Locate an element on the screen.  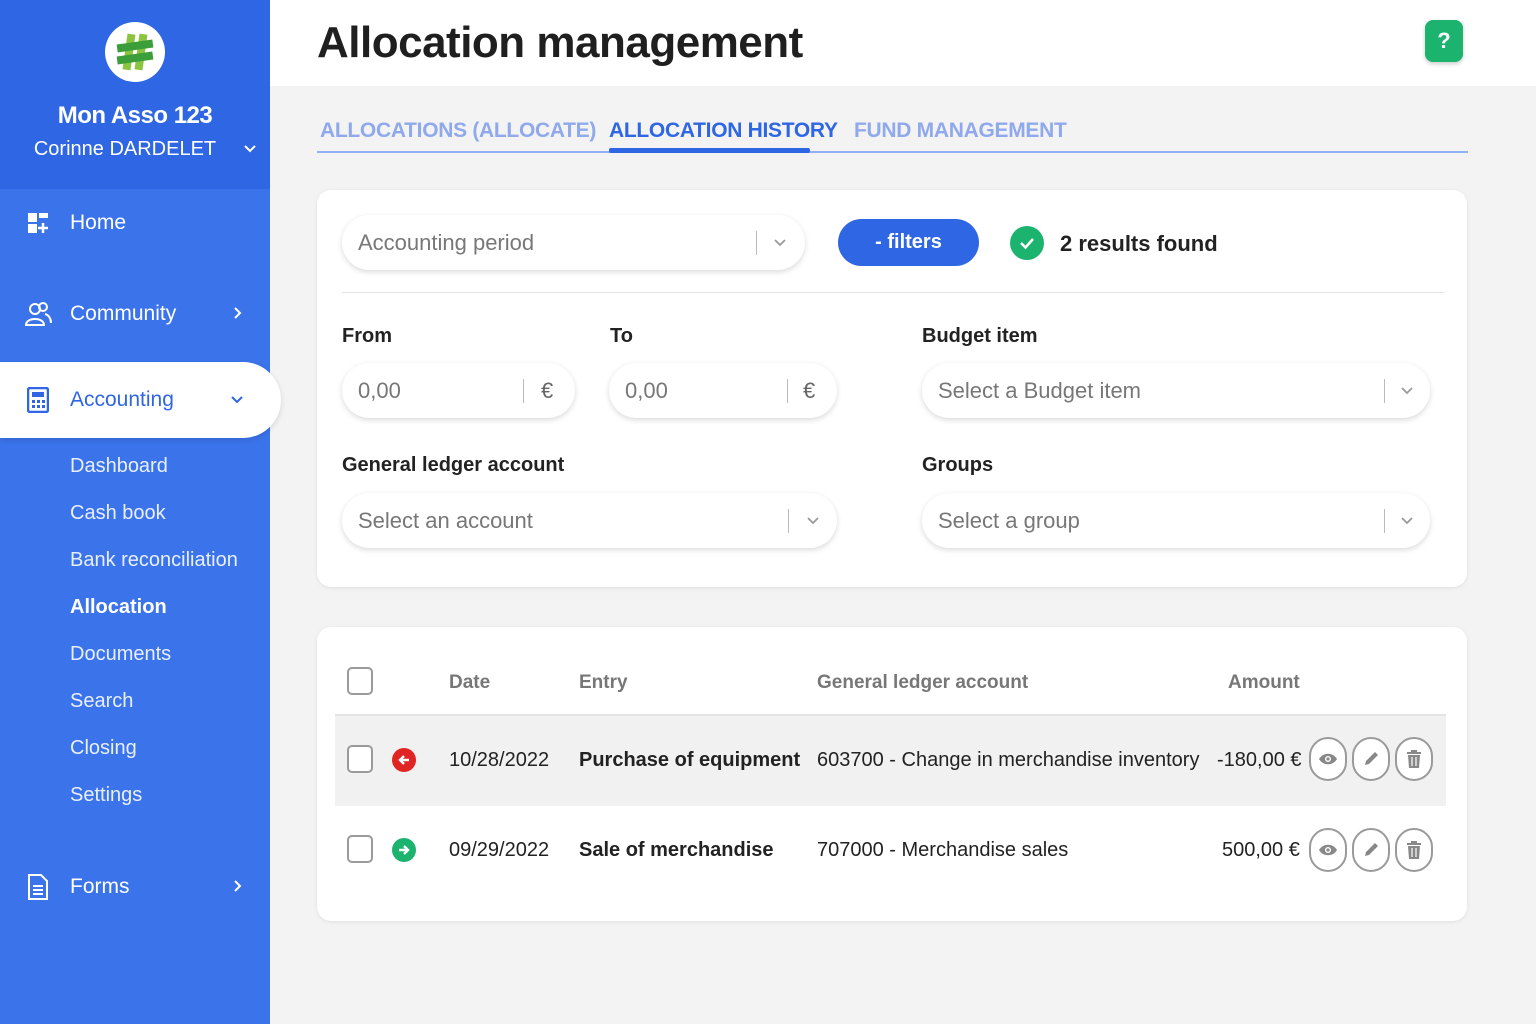
amount-from-value: 0,00 is located at coordinates (379, 390).